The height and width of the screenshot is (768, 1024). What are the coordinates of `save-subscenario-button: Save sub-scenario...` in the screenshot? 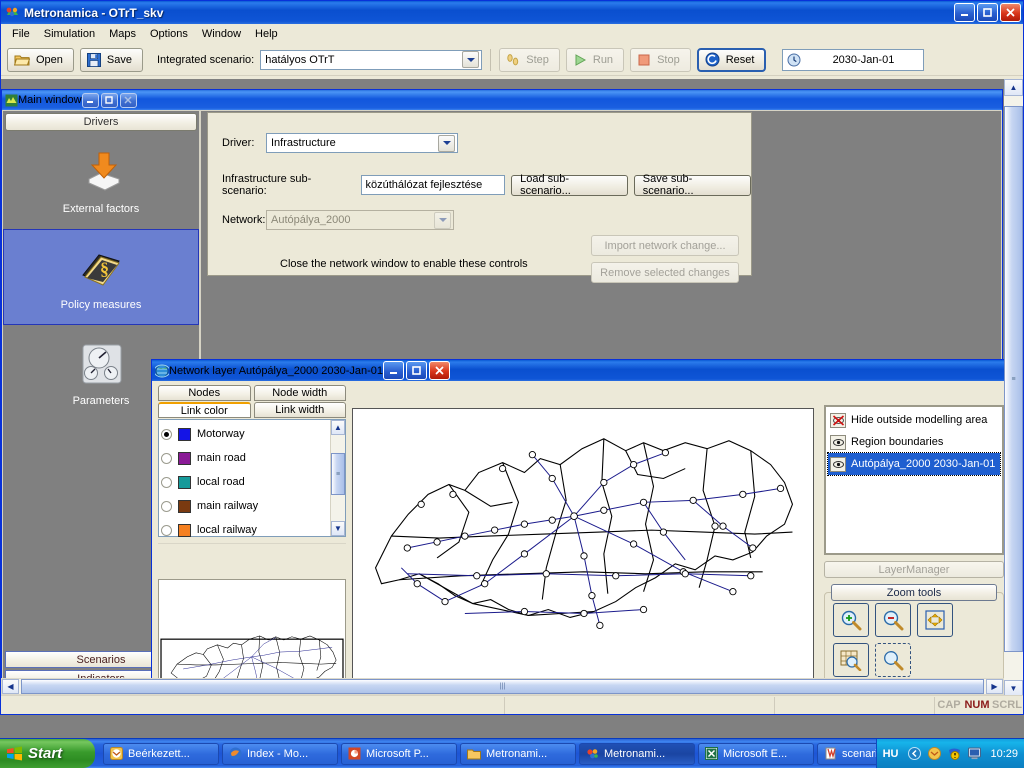 It's located at (692, 185).